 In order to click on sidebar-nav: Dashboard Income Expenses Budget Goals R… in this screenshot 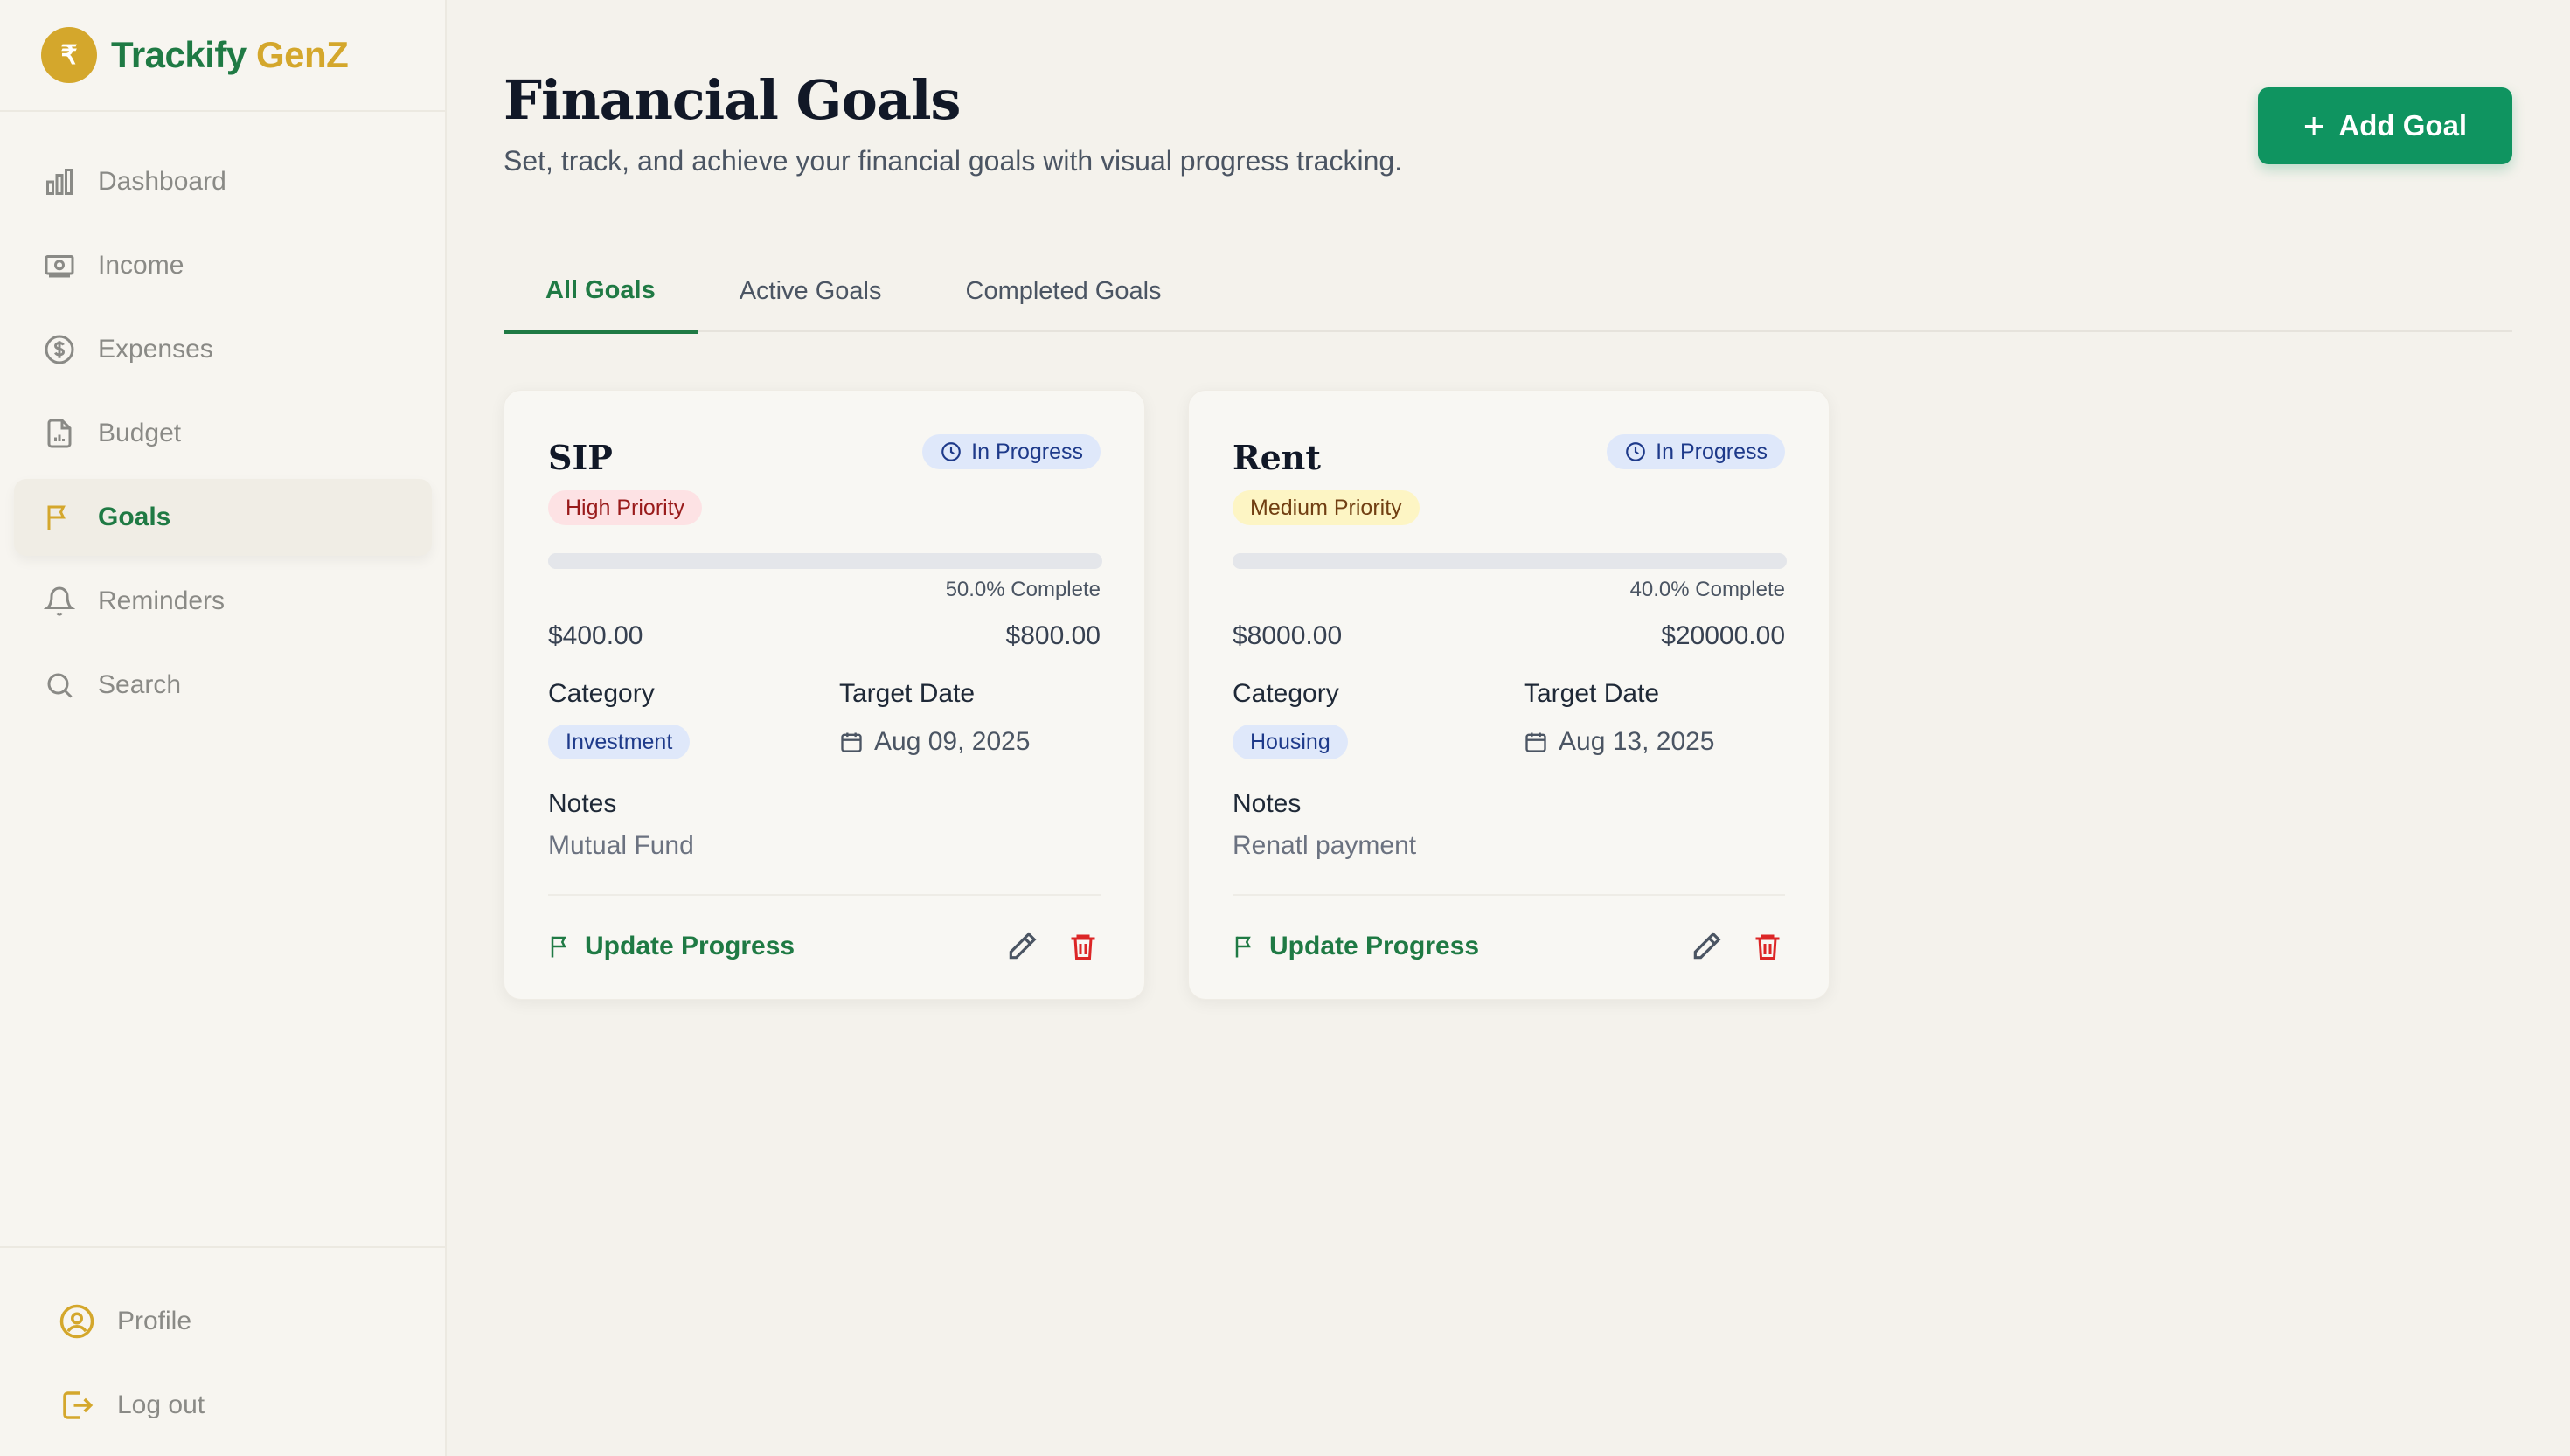, I will do `click(223, 437)`.